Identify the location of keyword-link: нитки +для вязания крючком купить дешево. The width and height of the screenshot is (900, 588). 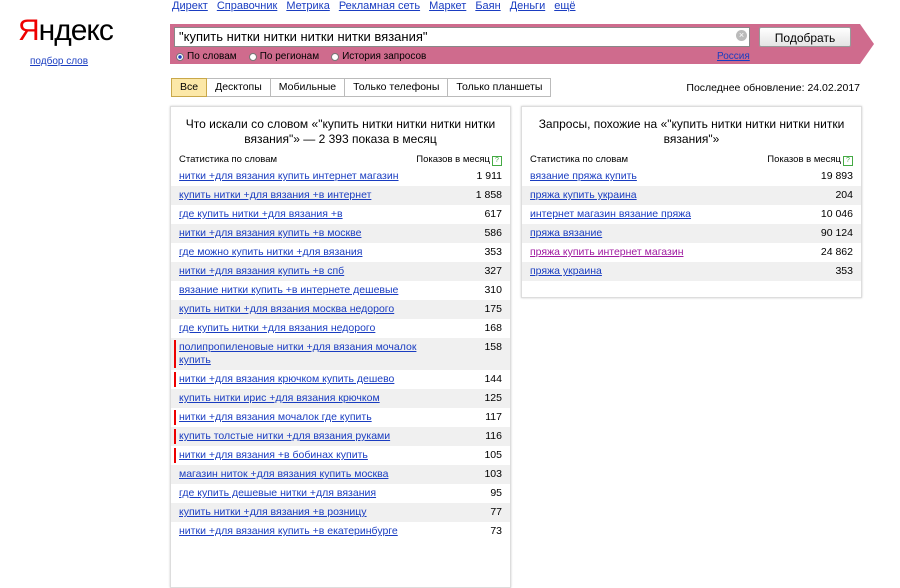
(286, 379).